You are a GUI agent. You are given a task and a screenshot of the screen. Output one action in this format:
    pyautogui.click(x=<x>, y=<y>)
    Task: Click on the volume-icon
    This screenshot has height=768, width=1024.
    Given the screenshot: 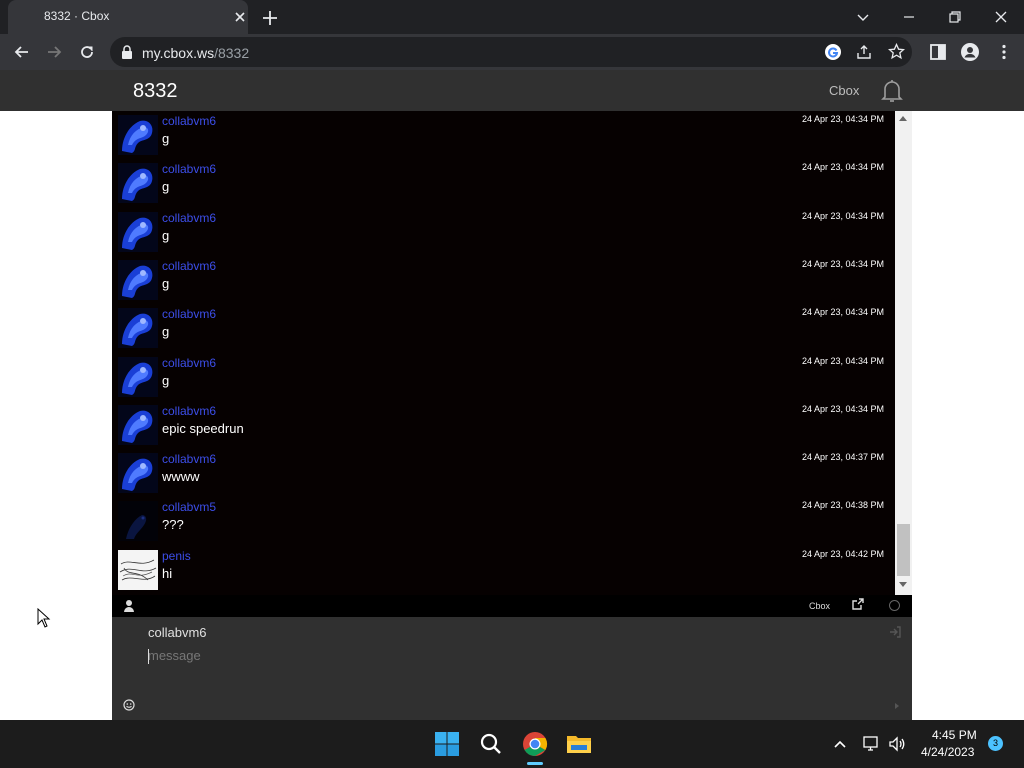 What is the action you would take?
    pyautogui.click(x=897, y=744)
    